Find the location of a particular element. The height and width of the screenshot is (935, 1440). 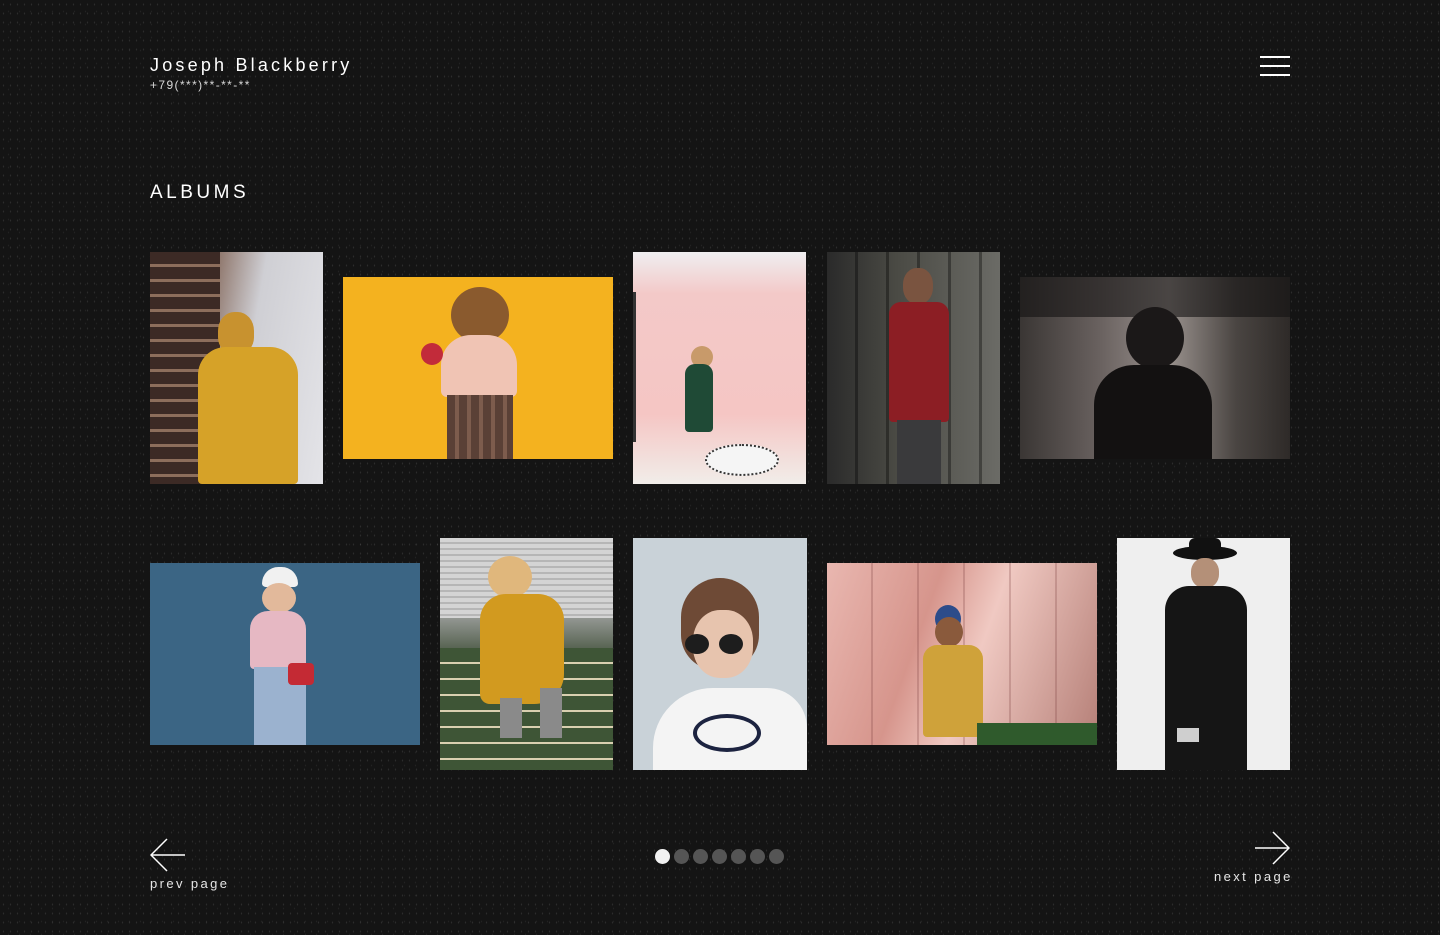

prev-page-button: prev page is located at coordinates (190, 865).